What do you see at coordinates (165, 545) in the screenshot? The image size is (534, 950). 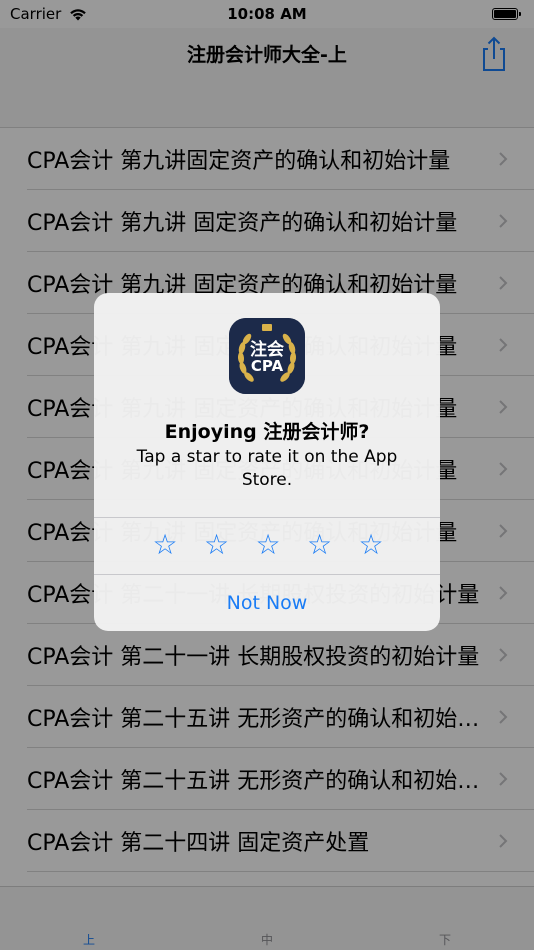 I see `star-1-icon: ☆` at bounding box center [165, 545].